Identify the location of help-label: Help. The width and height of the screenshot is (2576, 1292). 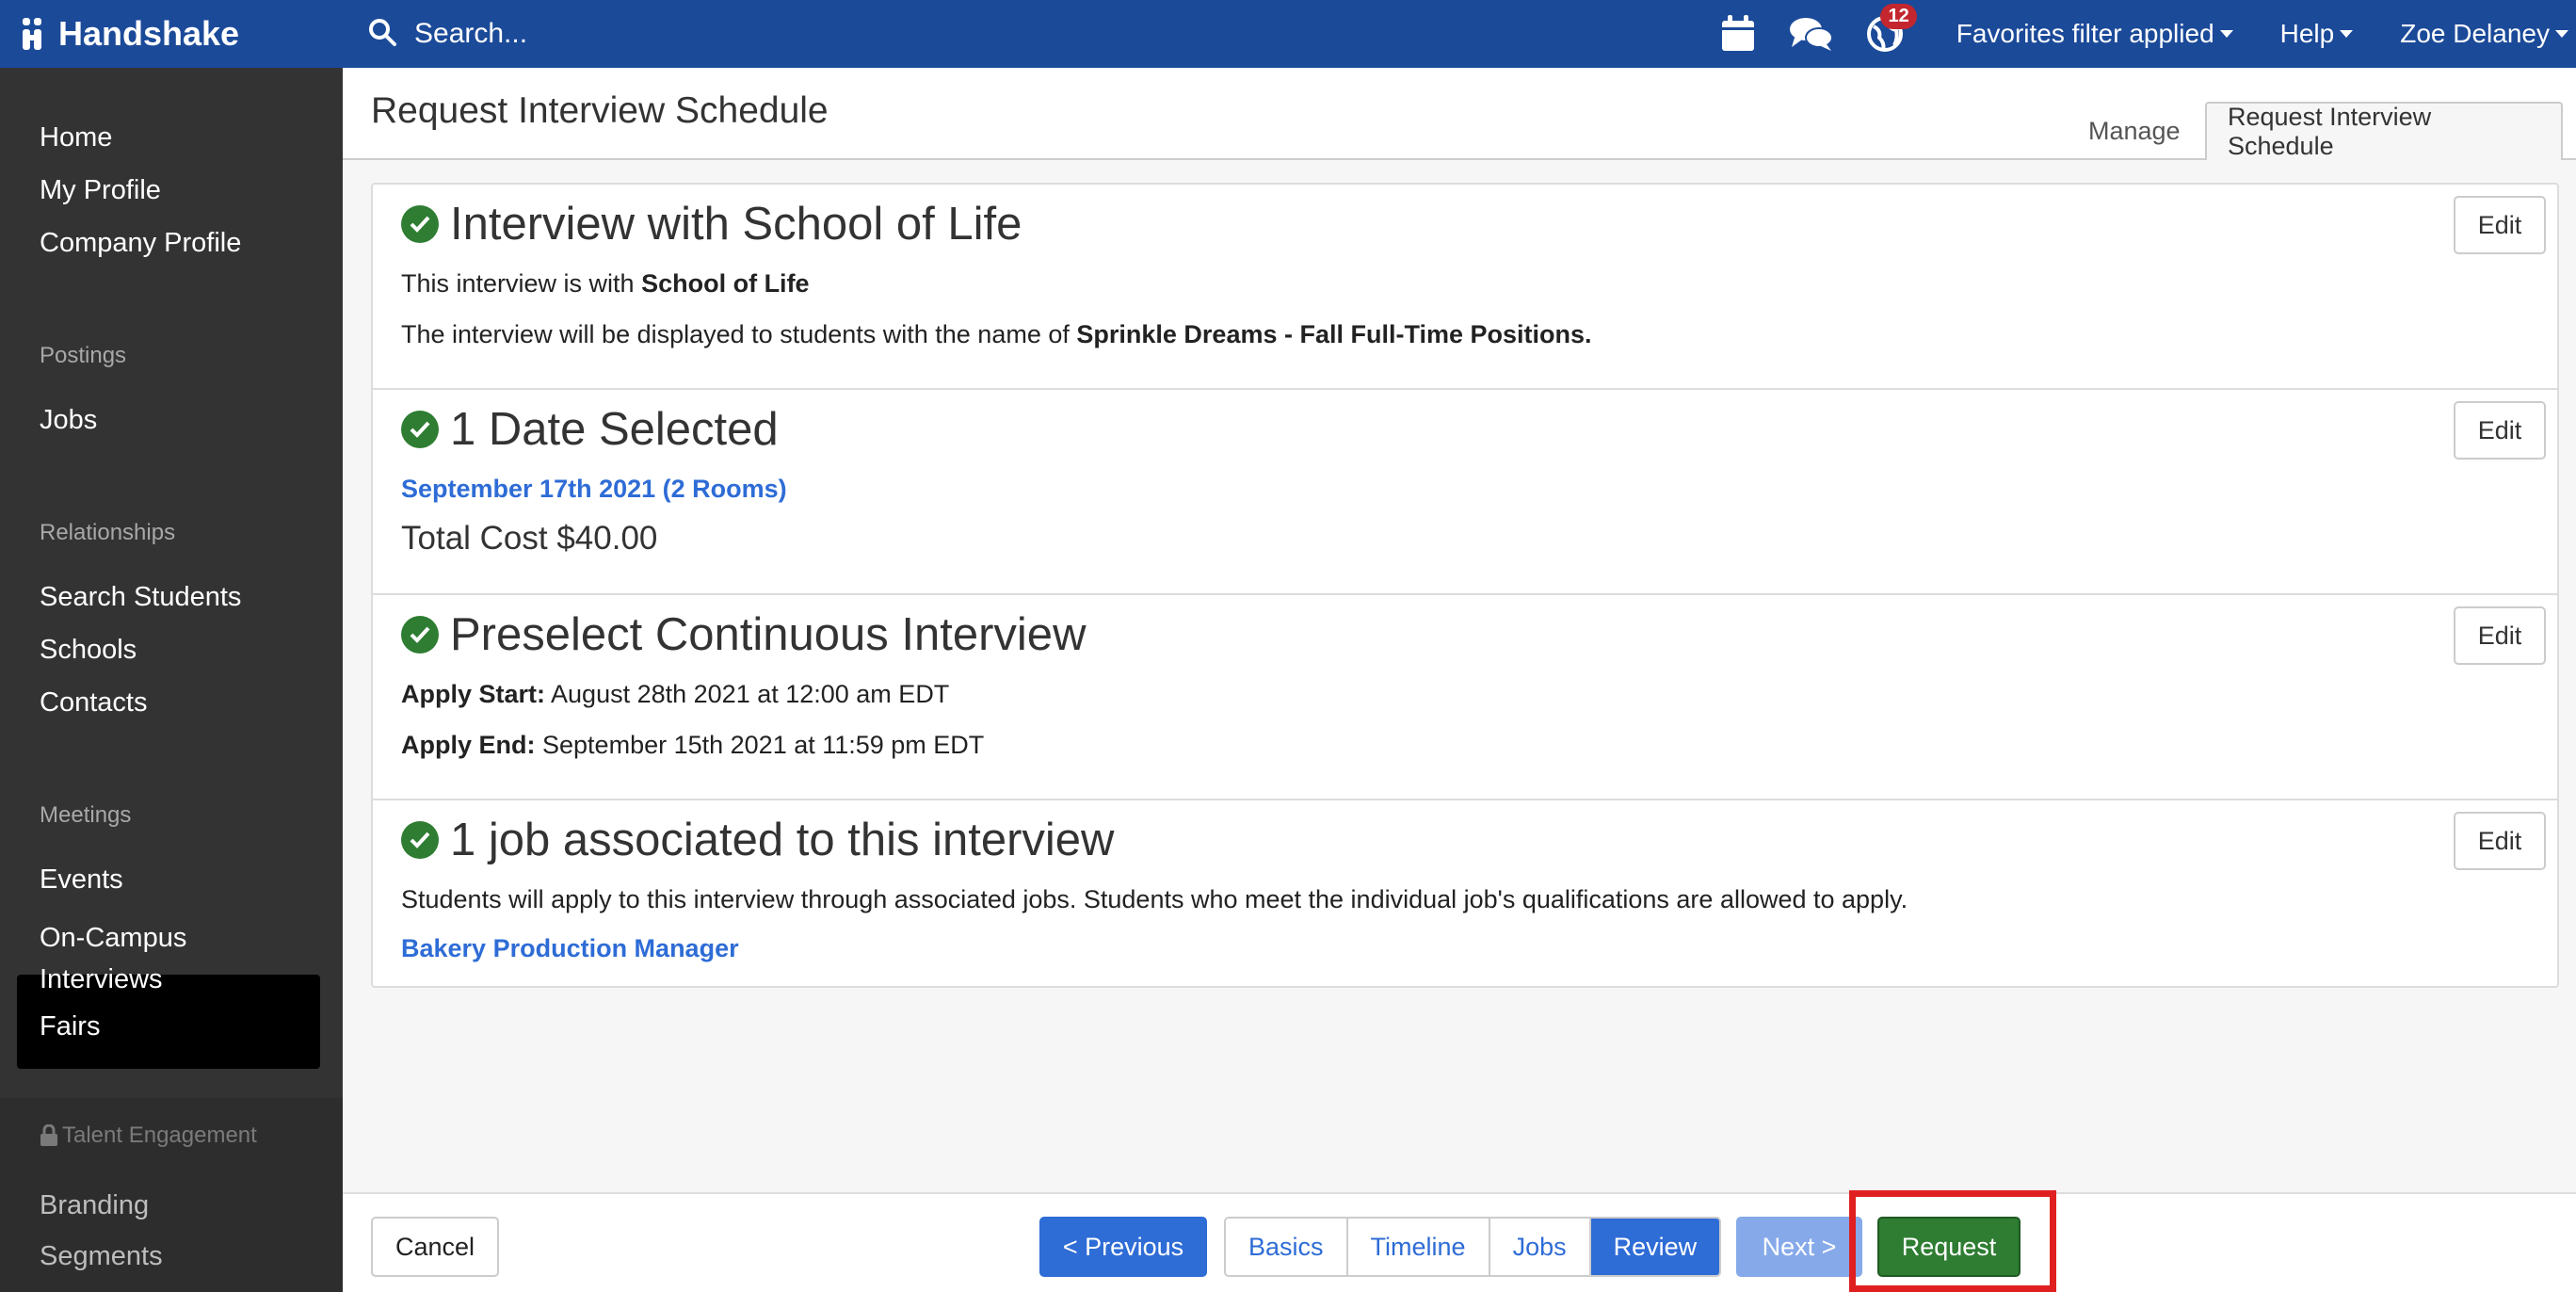
(2307, 33).